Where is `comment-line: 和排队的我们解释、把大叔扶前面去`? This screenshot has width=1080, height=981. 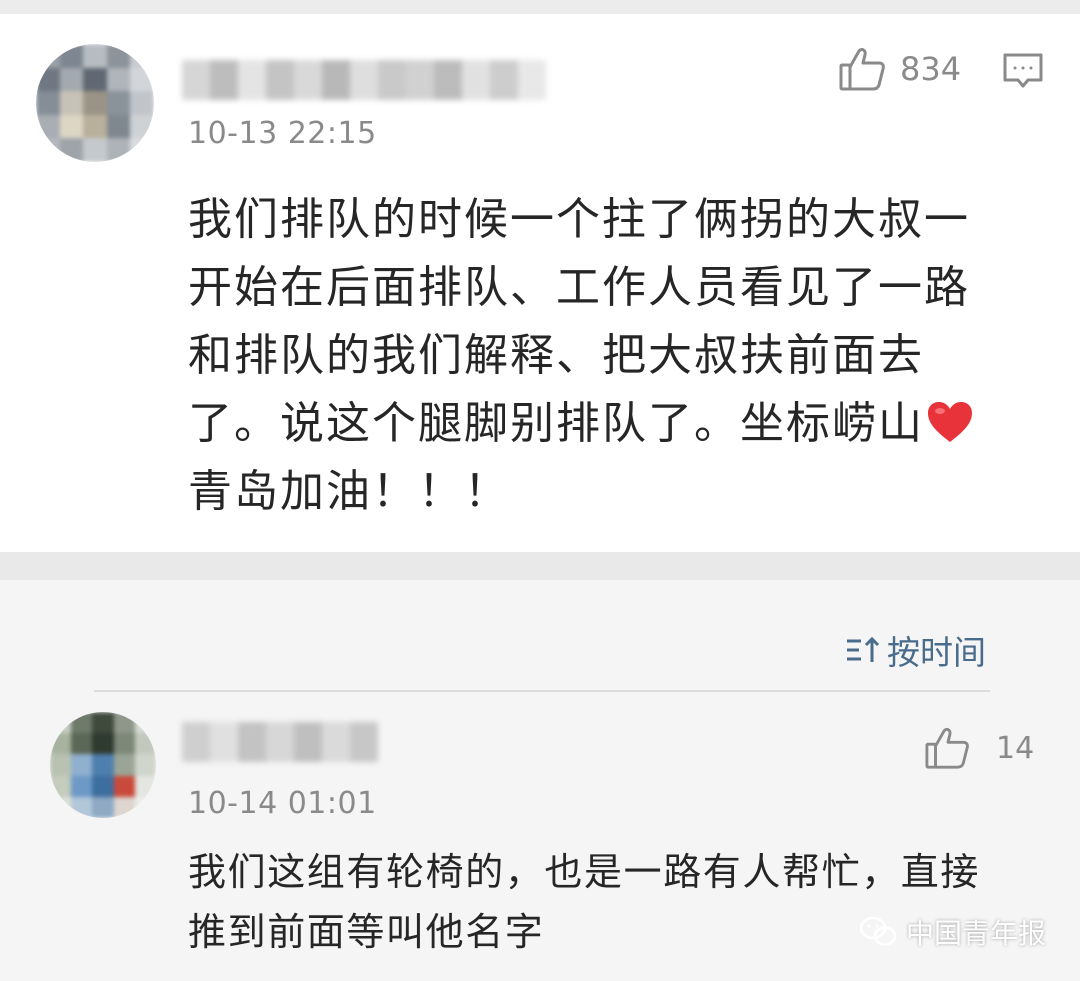
comment-line: 和排队的我们解释、把大叔扶前面去 is located at coordinates (556, 355).